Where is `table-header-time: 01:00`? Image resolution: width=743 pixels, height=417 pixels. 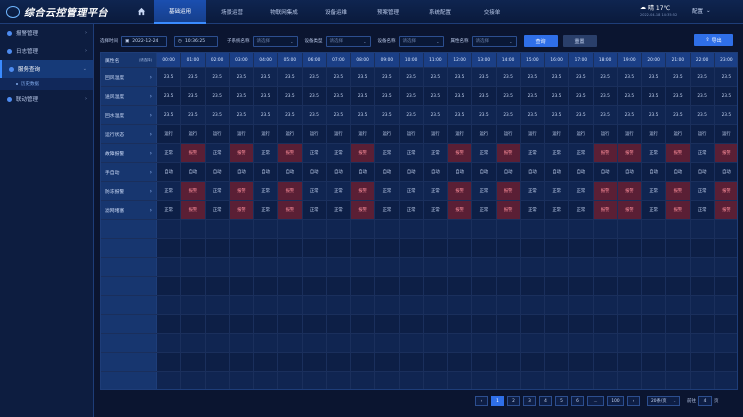
table-header-time: 01:00 is located at coordinates (193, 60).